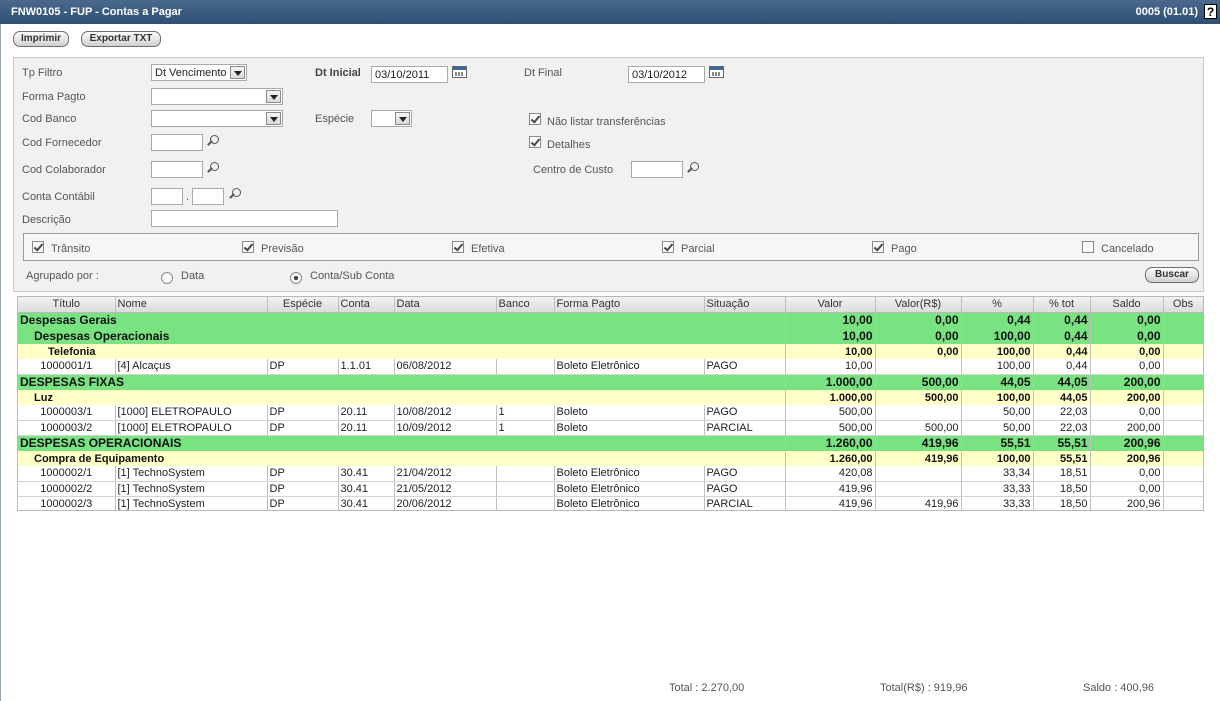 Image resolution: width=1220 pixels, height=701 pixels. What do you see at coordinates (525, 305) in the screenshot?
I see `column-header: Banco` at bounding box center [525, 305].